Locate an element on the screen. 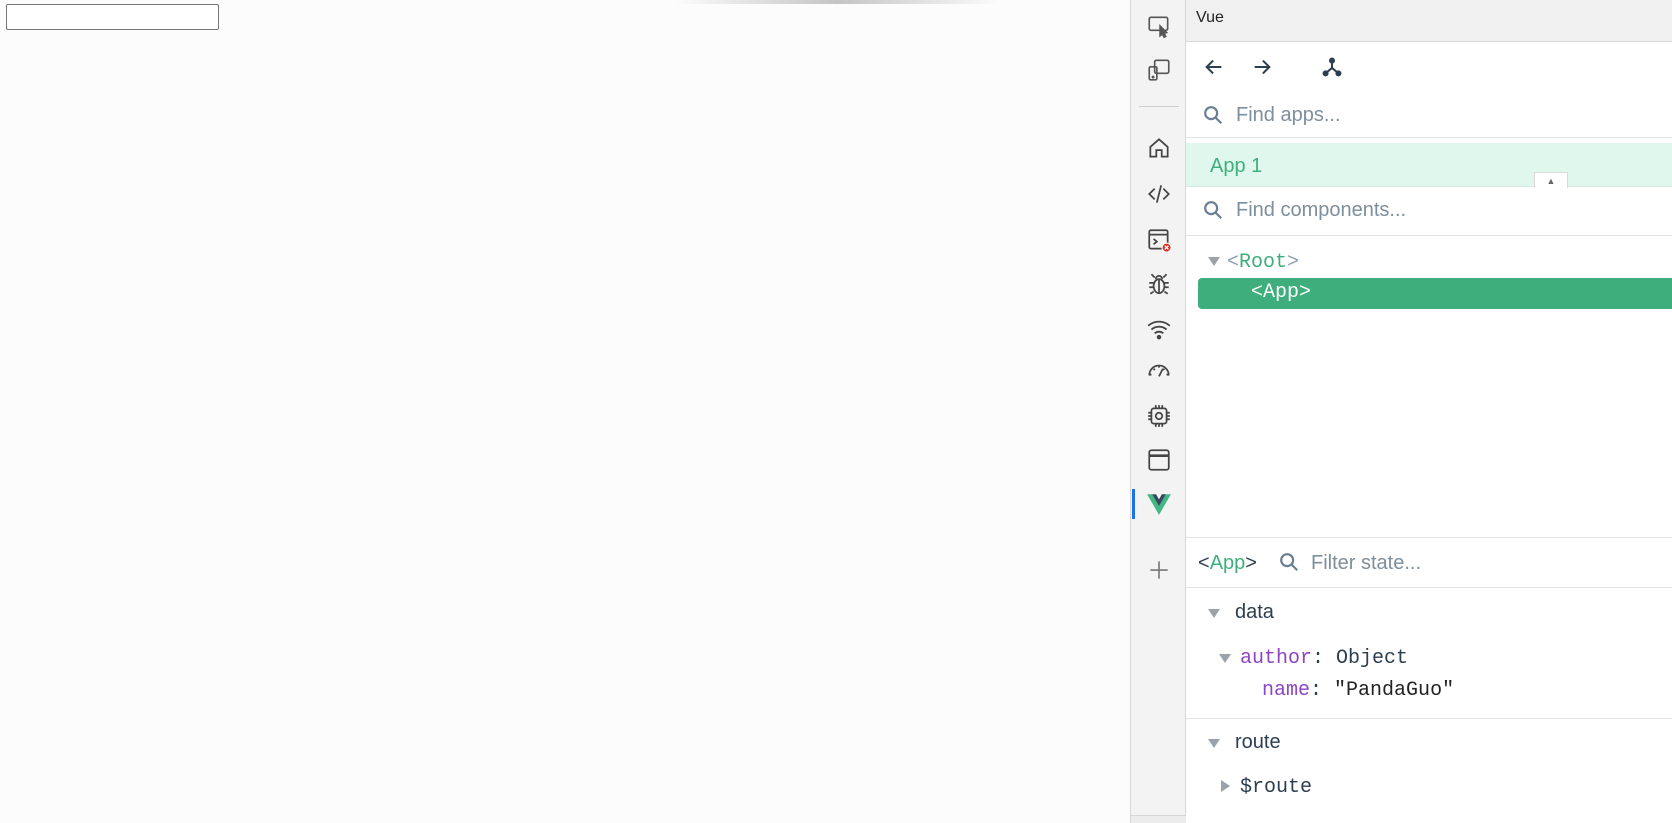 Image resolution: width=1672 pixels, height=823 pixels. performance-gauge-icon is located at coordinates (1159, 372).